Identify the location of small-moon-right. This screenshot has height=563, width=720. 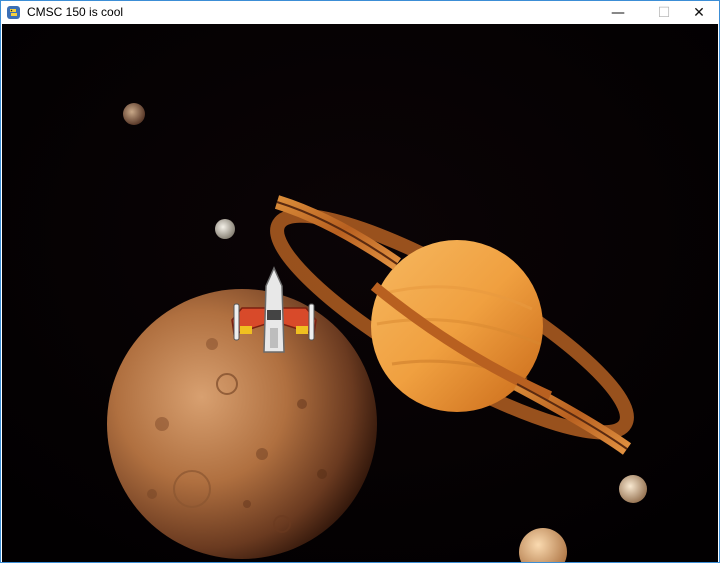
(633, 489).